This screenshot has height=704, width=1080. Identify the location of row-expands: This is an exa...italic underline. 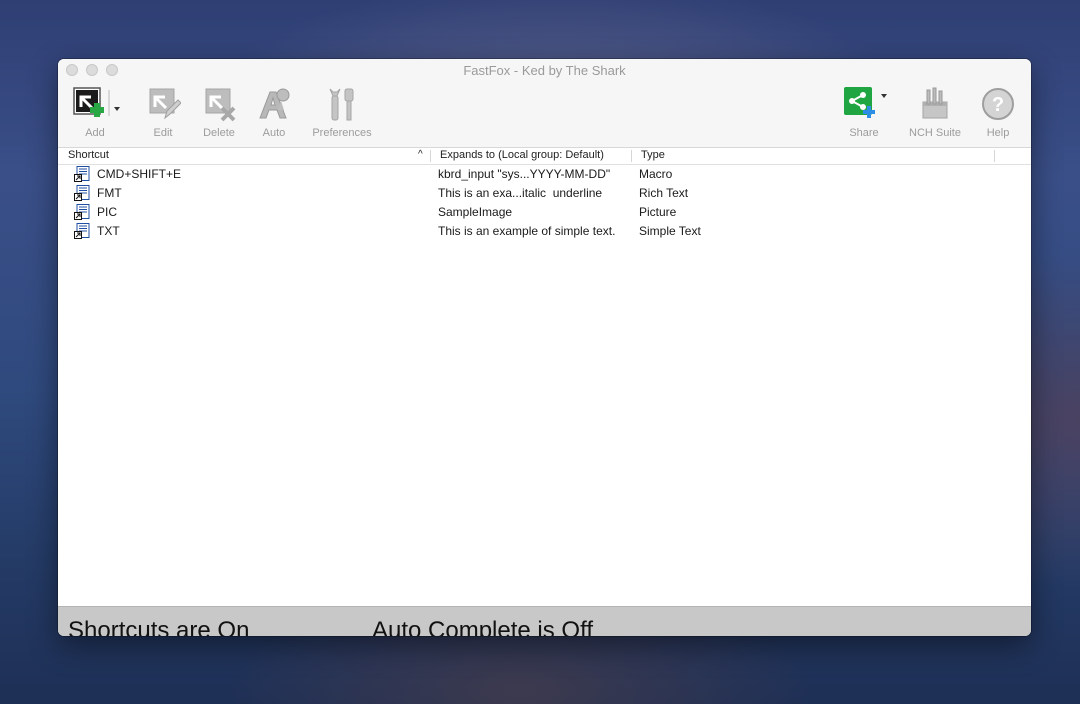
(520, 193).